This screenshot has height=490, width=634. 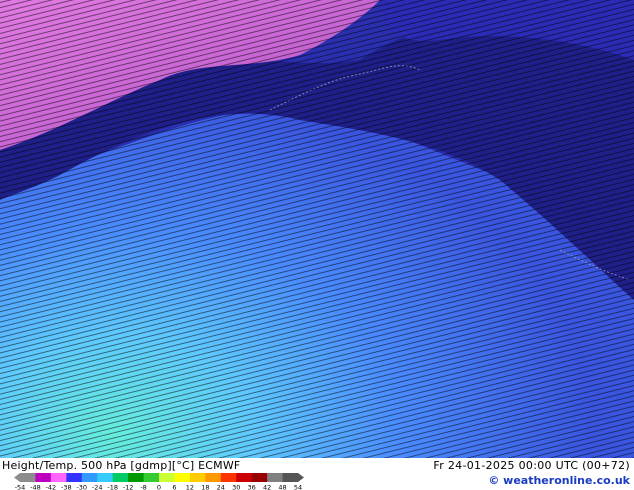 I want to click on scale-arrow-left, so click(x=17, y=477).